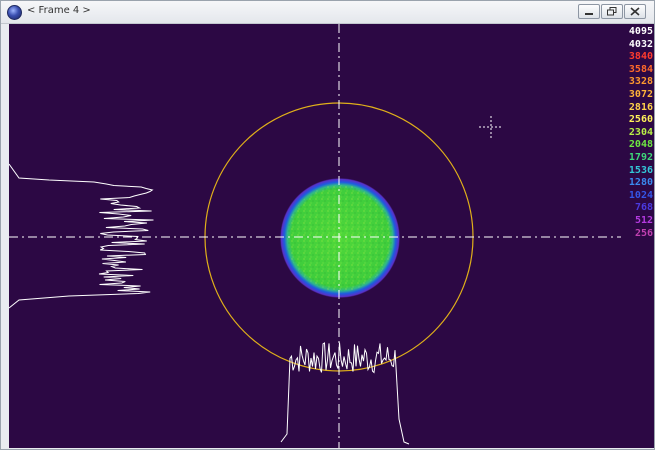  What do you see at coordinates (640, 183) in the screenshot?
I see `scale-label-1280: 1280` at bounding box center [640, 183].